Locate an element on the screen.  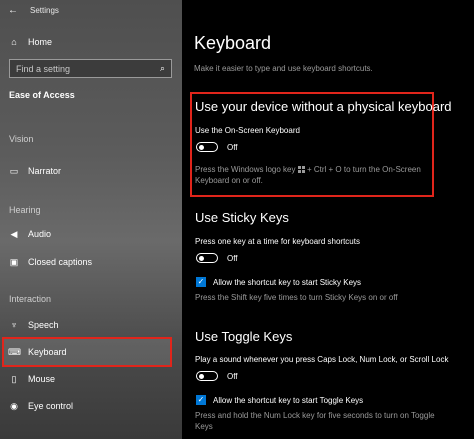
toggle-keys-toggle-state: Off is located at coordinates (232, 376).